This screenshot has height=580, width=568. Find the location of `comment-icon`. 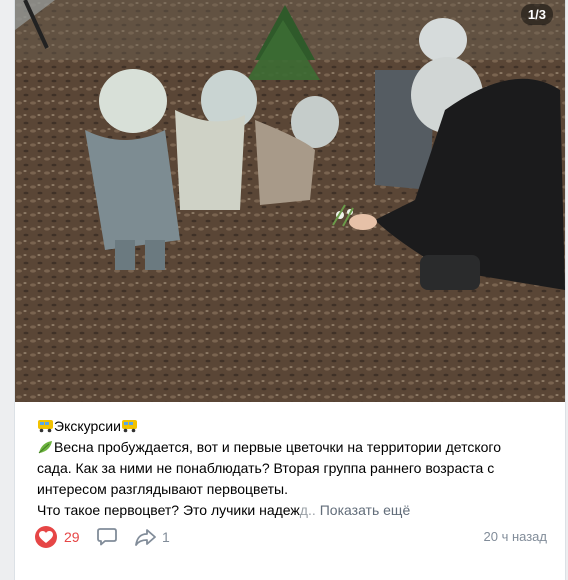

comment-icon is located at coordinates (107, 537).